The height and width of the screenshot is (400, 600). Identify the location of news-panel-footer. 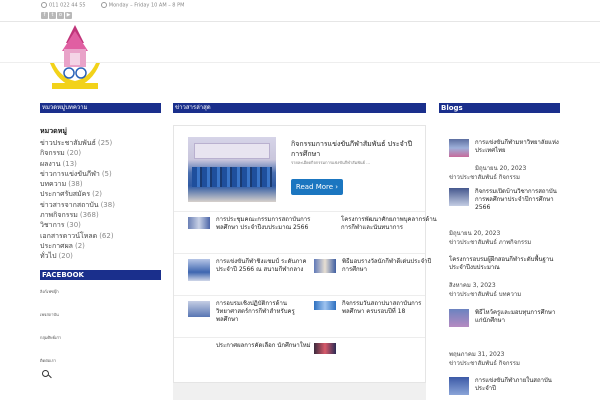
(299, 391).